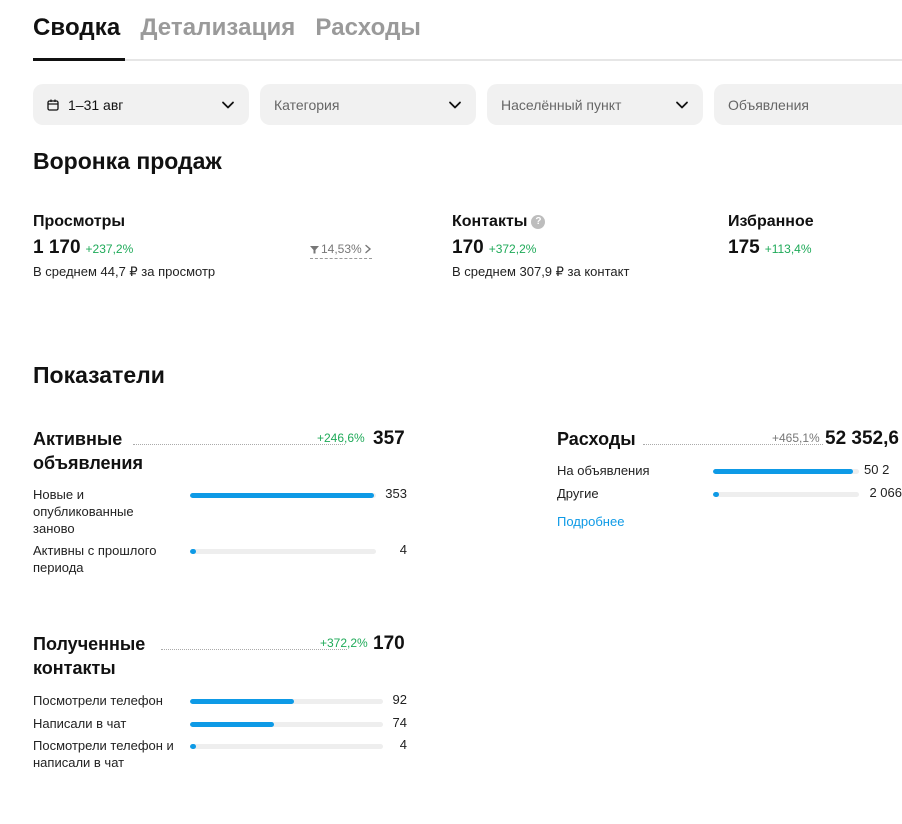  What do you see at coordinates (796, 438) in the screenshot?
I see `expenses-change: +465,1%` at bounding box center [796, 438].